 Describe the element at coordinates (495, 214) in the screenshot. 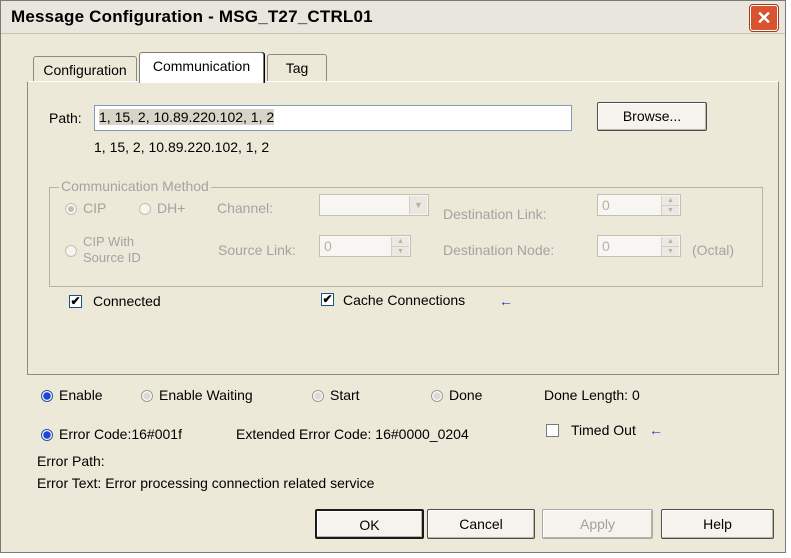

I see `destination-link-label: Destination Link:` at that location.